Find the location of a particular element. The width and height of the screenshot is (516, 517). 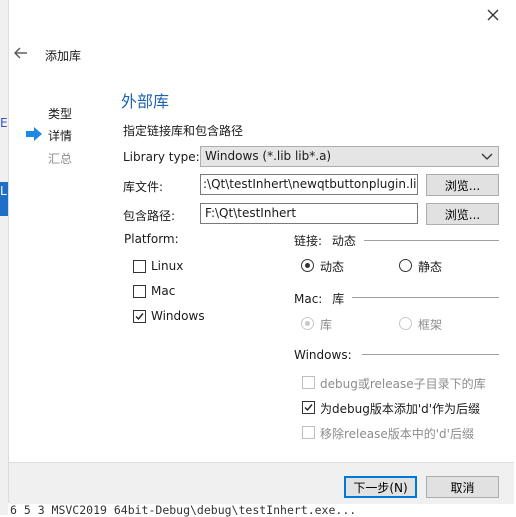

windows-subdir-checkbox is located at coordinates (308, 382).